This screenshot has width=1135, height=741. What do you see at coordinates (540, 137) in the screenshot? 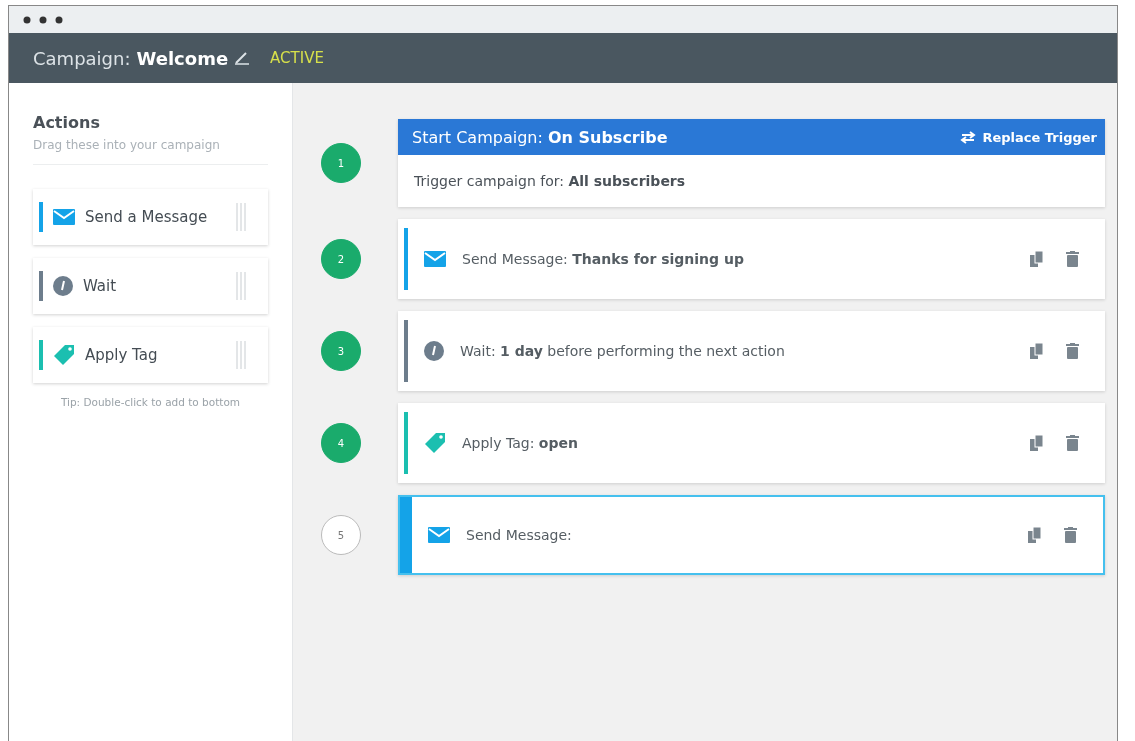
I see `trigger-title: Start Campaign: On Subscribe` at bounding box center [540, 137].